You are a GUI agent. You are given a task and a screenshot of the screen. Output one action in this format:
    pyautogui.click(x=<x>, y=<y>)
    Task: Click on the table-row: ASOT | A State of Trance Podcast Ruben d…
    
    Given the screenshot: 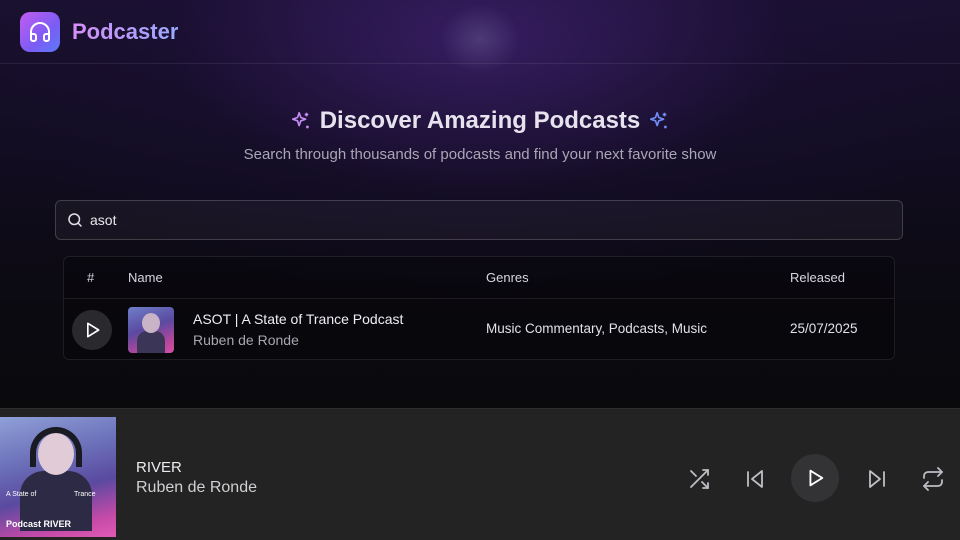 What is the action you would take?
    pyautogui.click(x=479, y=329)
    